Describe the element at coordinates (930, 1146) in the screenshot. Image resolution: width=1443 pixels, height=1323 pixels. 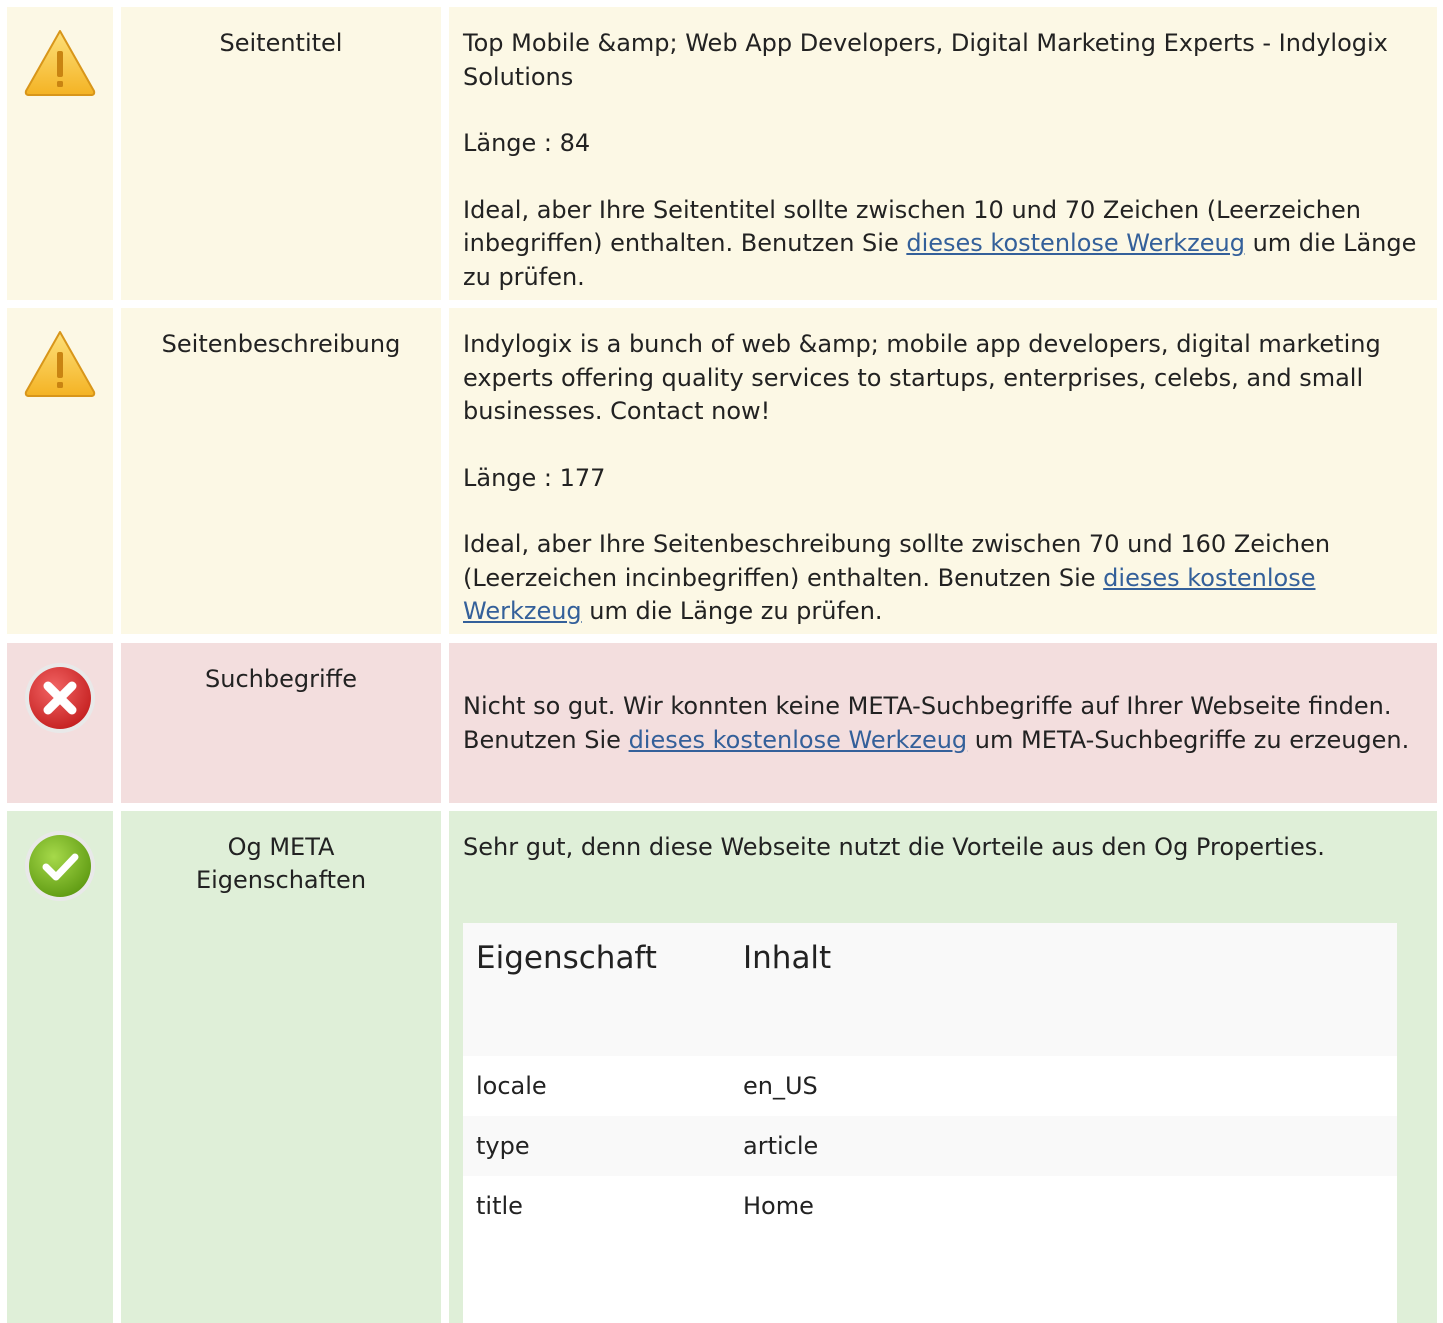
I see `table-row: type article` at that location.